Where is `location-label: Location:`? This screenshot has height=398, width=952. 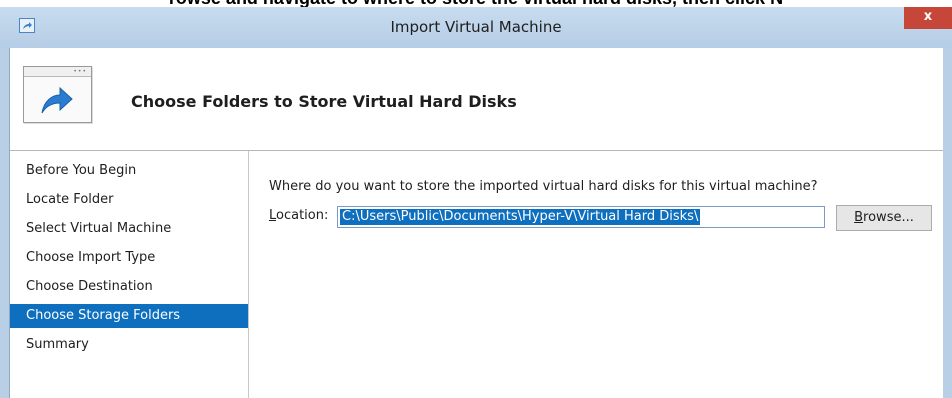
location-label: Location: is located at coordinates (298, 215).